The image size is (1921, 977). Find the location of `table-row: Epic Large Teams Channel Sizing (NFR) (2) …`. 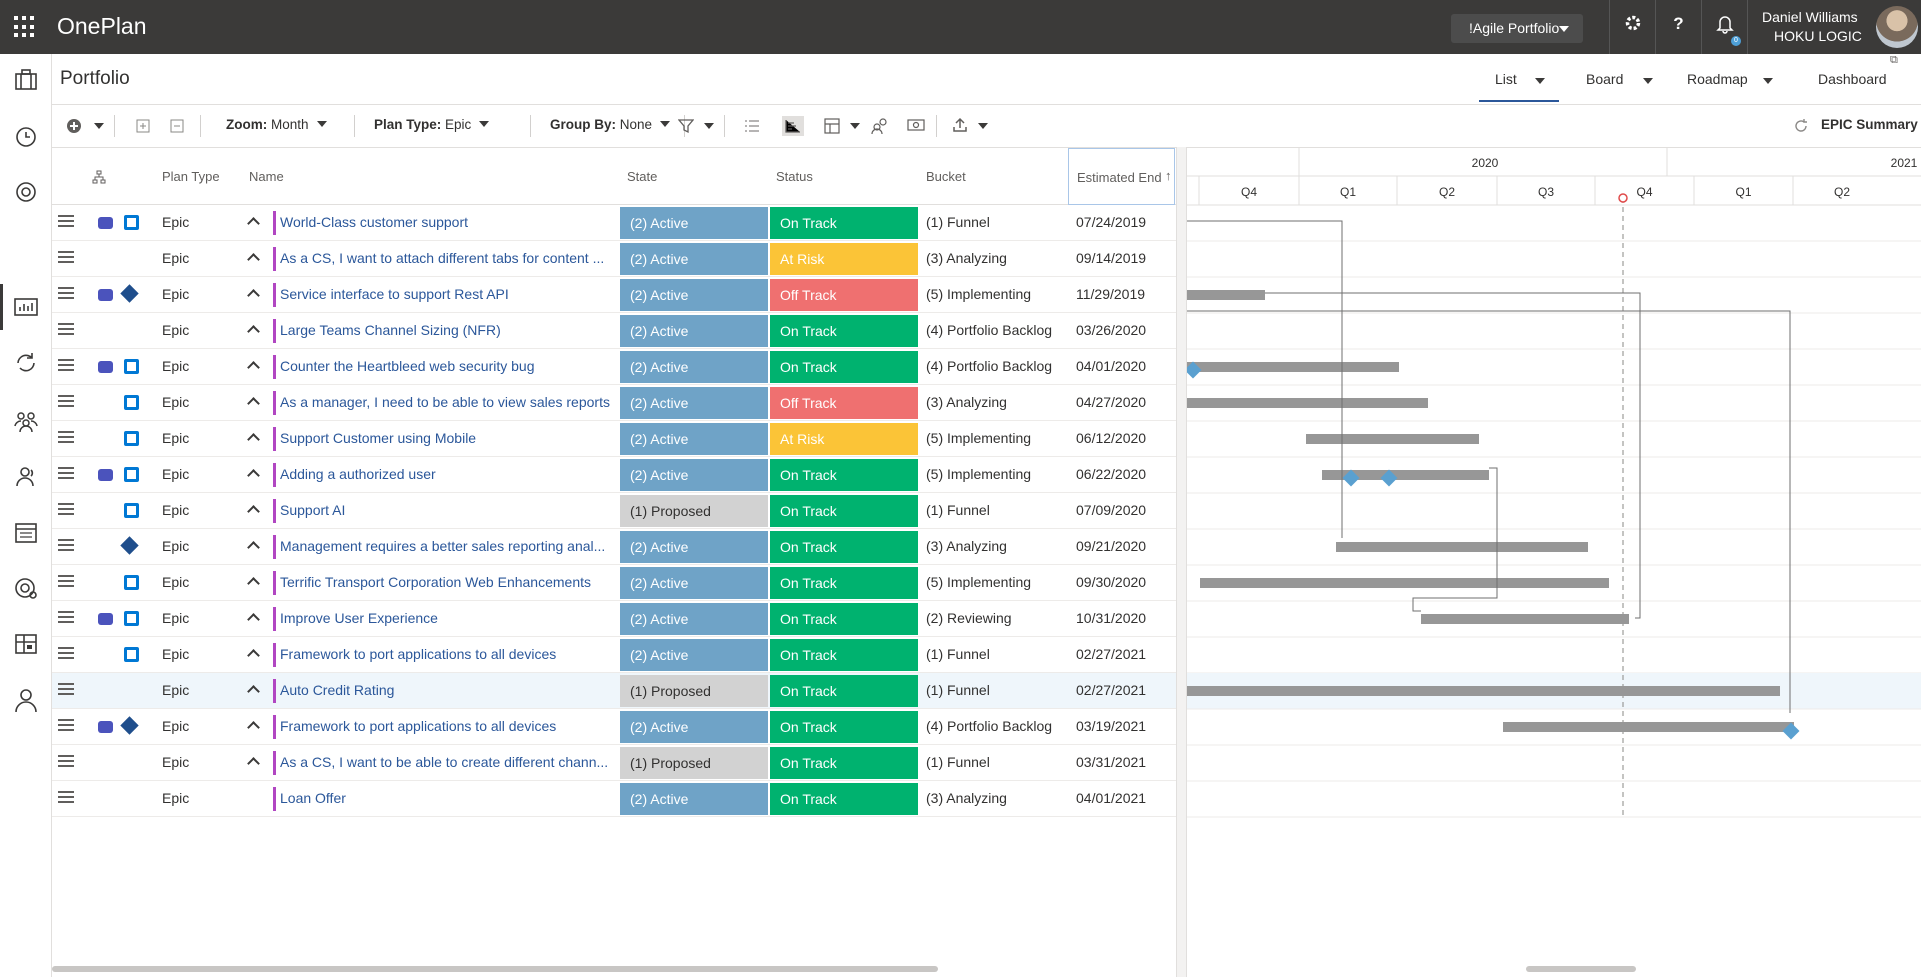

table-row: Epic Large Teams Channel Sizing (NFR) (2) … is located at coordinates (614, 331).